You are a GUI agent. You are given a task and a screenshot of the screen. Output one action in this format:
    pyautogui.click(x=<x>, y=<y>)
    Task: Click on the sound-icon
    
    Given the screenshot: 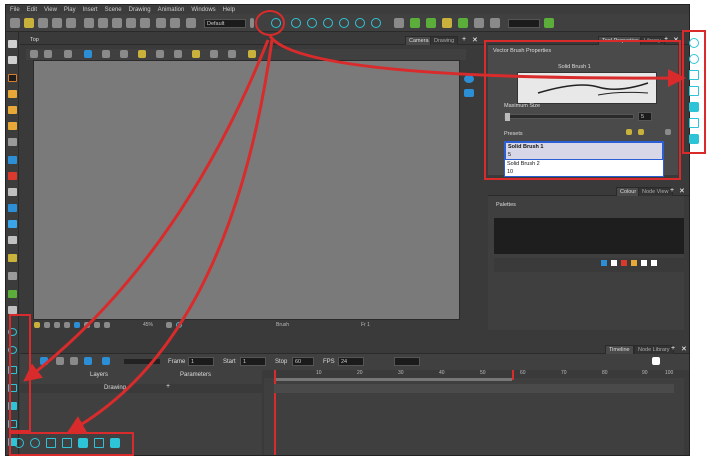 What is the action you would take?
    pyautogui.click(x=88, y=361)
    